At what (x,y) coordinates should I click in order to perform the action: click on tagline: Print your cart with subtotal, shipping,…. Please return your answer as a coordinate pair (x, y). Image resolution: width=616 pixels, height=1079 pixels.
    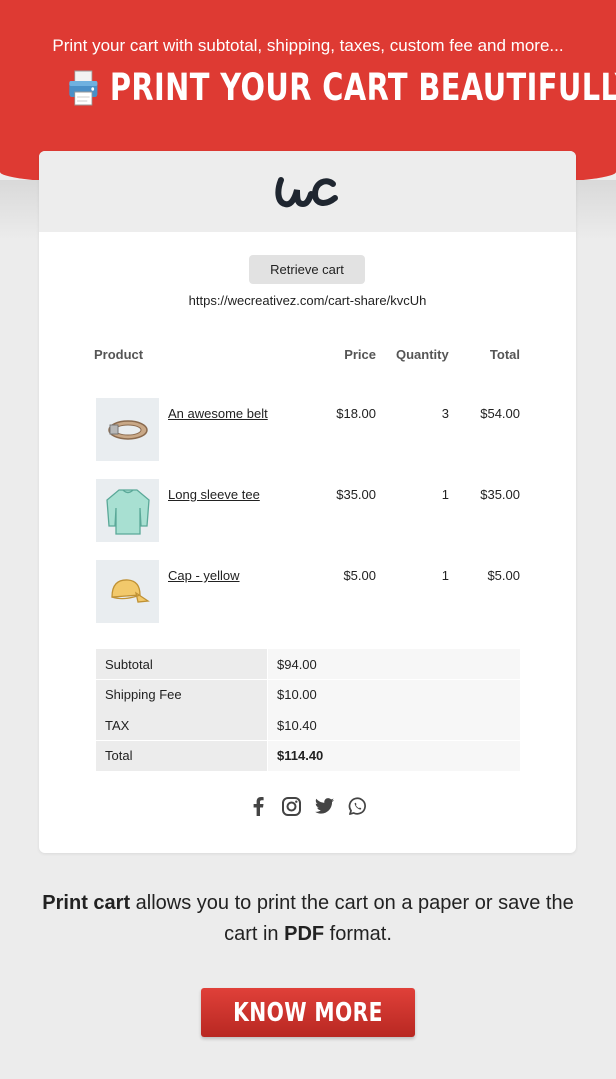
    Looking at the image, I should click on (308, 45).